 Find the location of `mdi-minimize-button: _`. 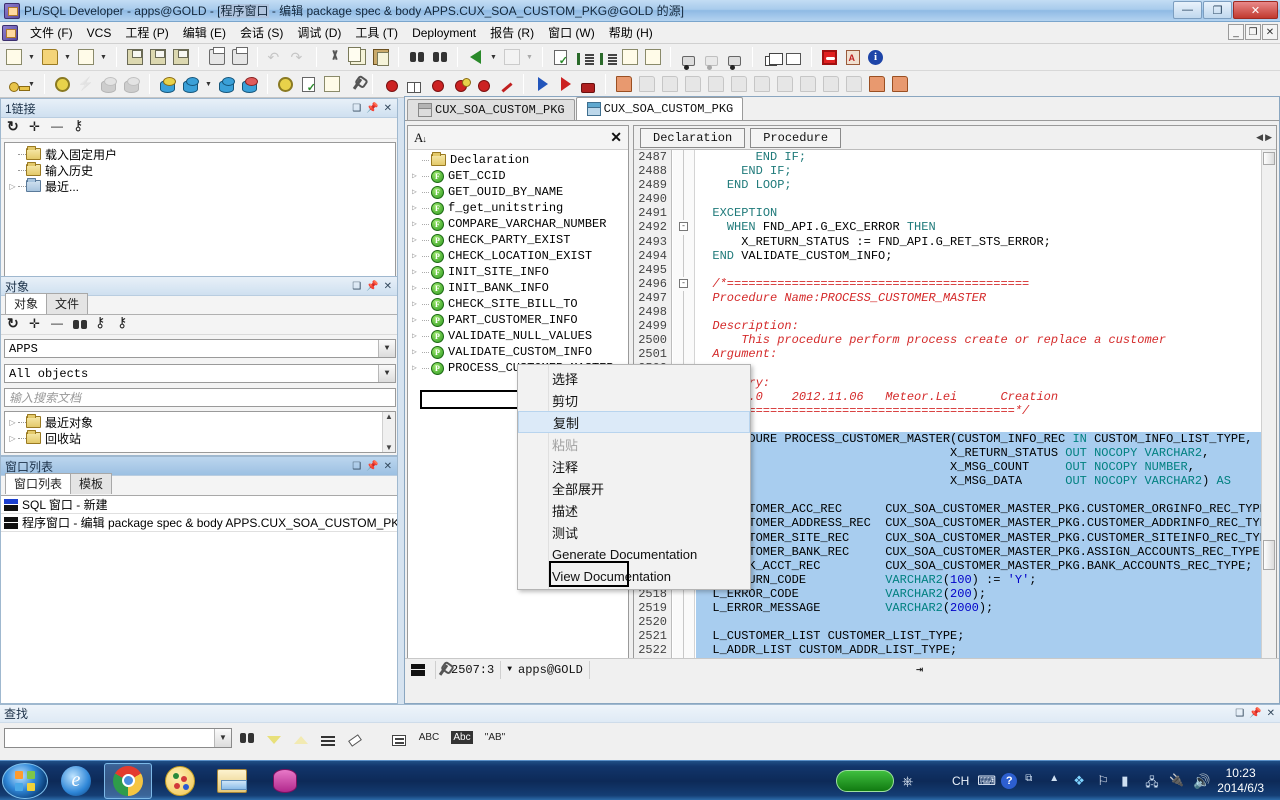

mdi-minimize-button: _ is located at coordinates (1236, 32).